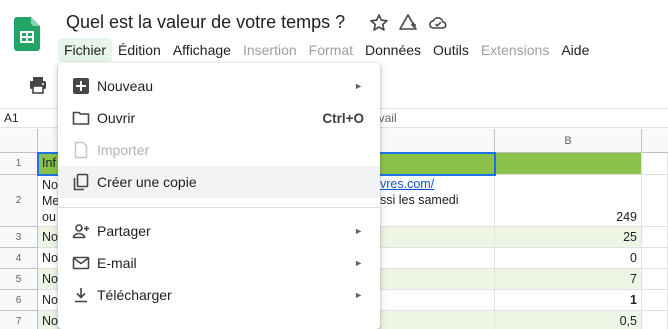  Describe the element at coordinates (219, 295) in the screenshot. I see `menu-item-telecharger: Télécharger ►` at that location.